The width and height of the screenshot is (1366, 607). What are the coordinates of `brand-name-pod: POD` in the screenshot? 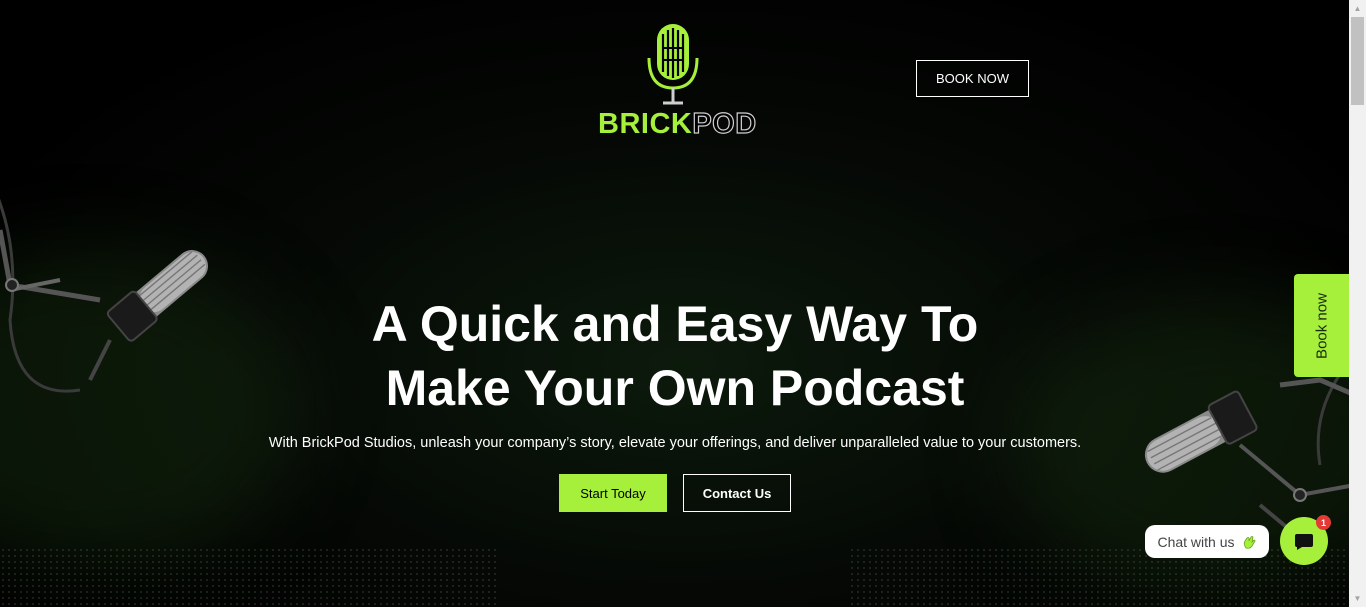 It's located at (724, 123).